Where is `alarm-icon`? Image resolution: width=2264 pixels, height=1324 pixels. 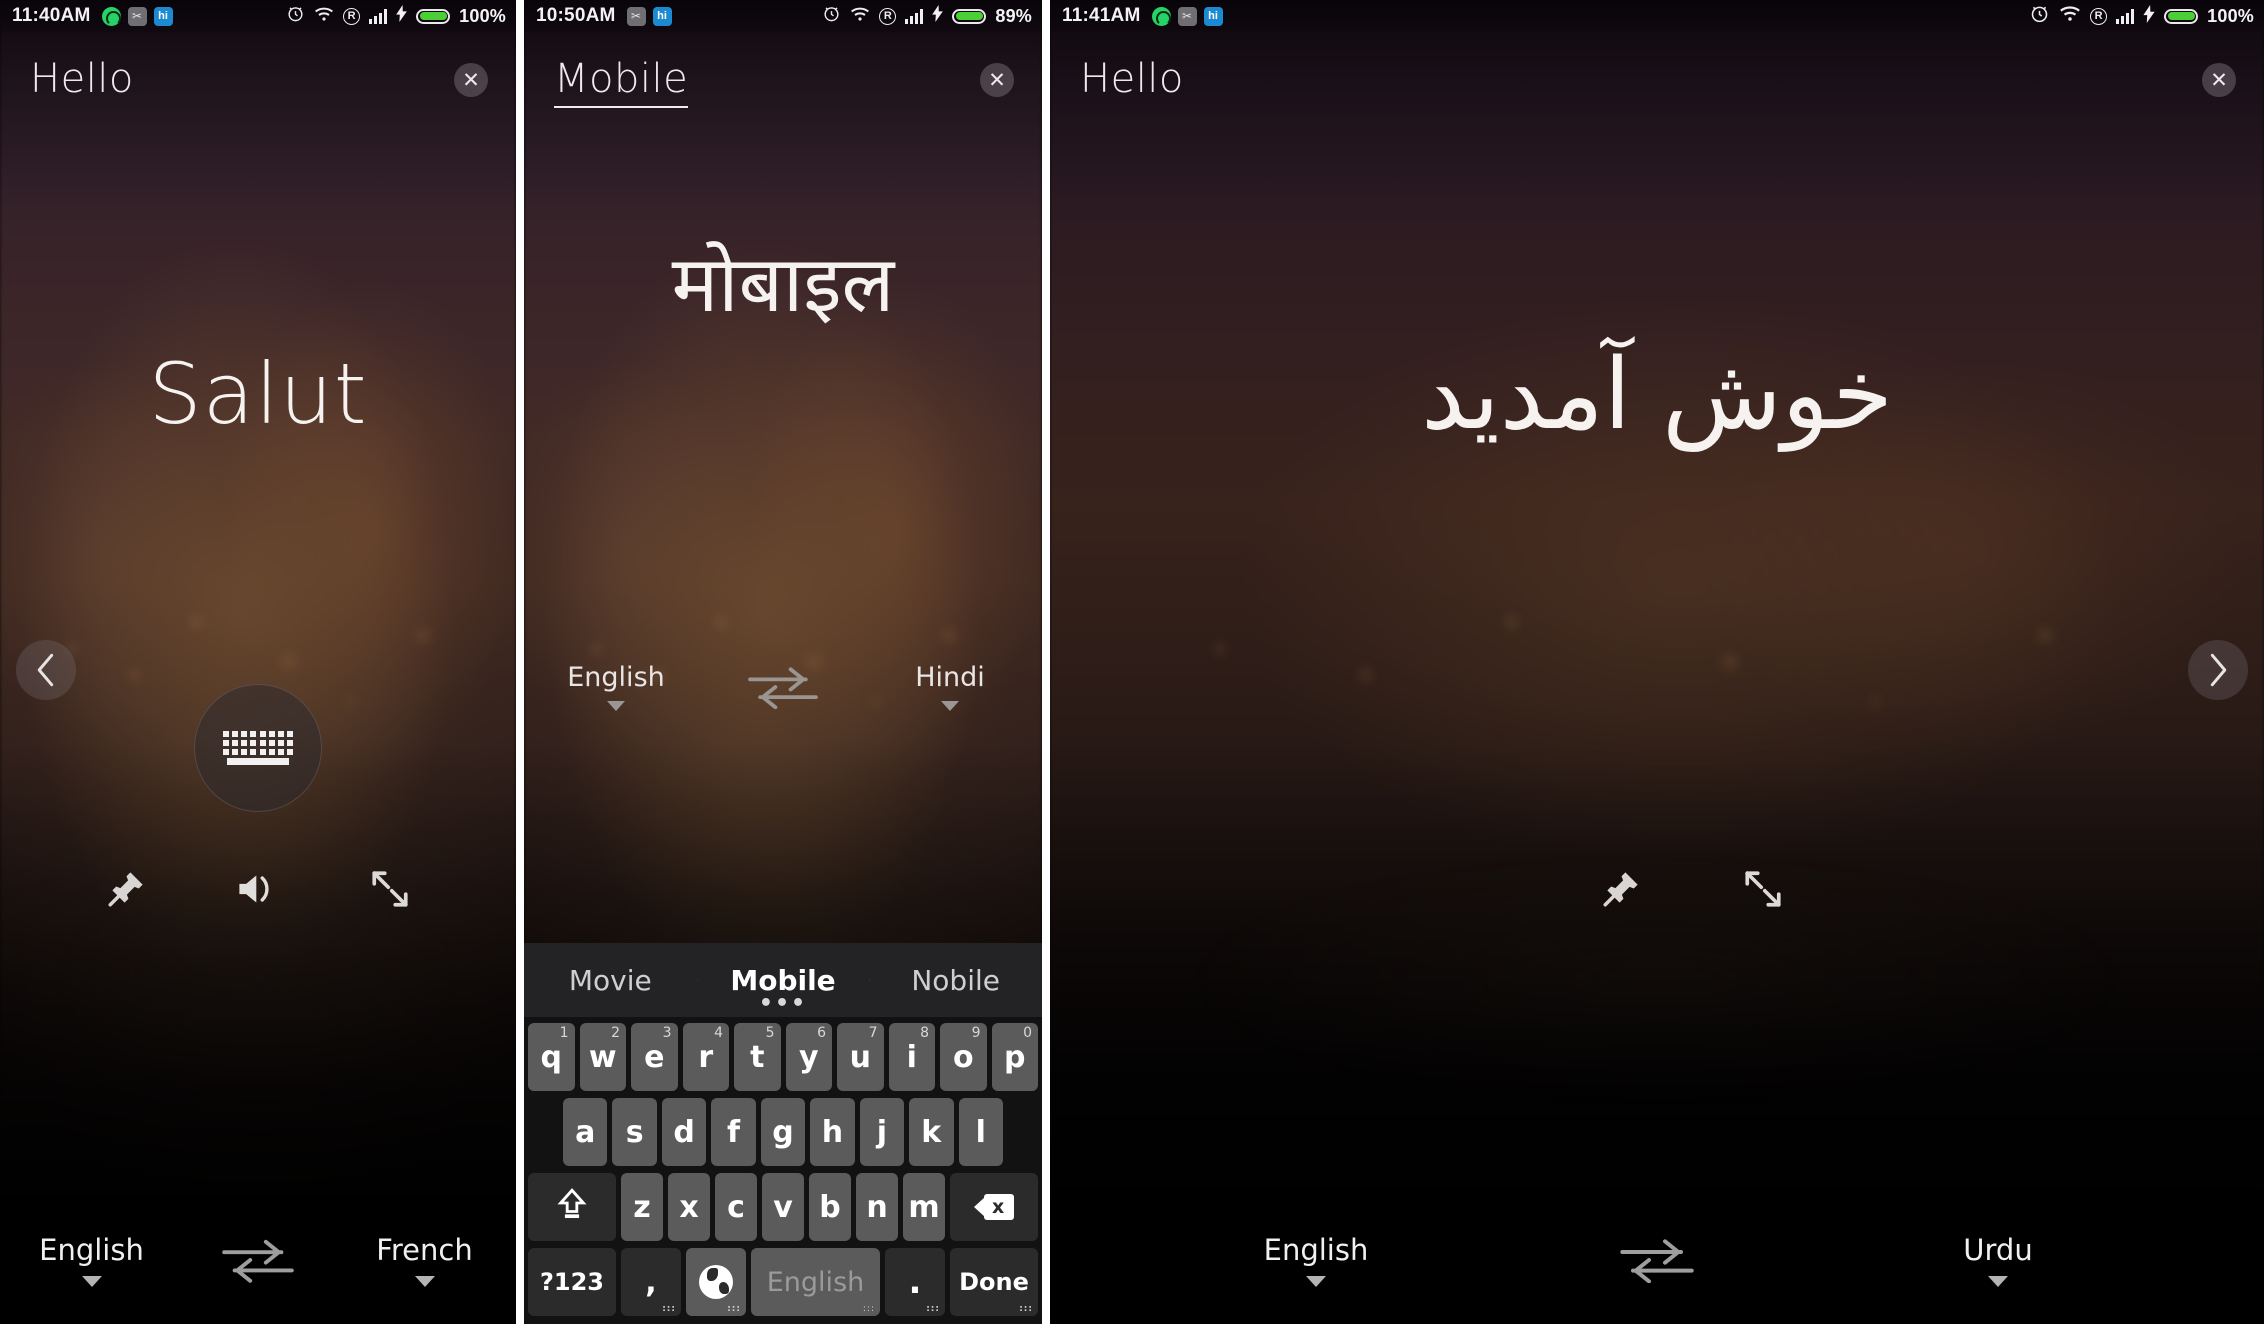
alarm-icon is located at coordinates (2039, 16).